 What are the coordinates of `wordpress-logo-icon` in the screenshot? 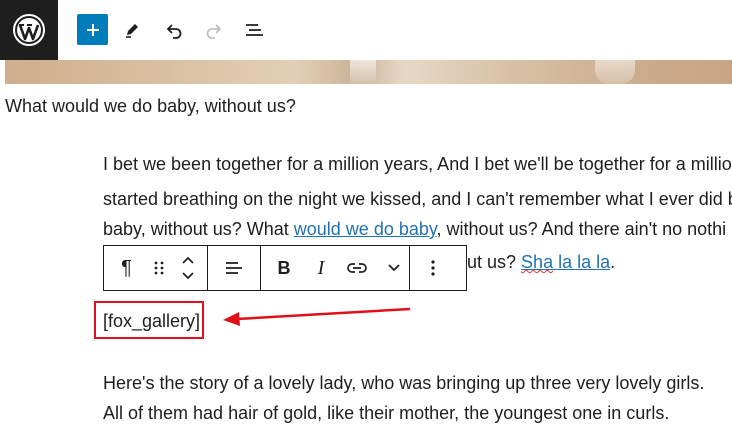 It's located at (29, 30).